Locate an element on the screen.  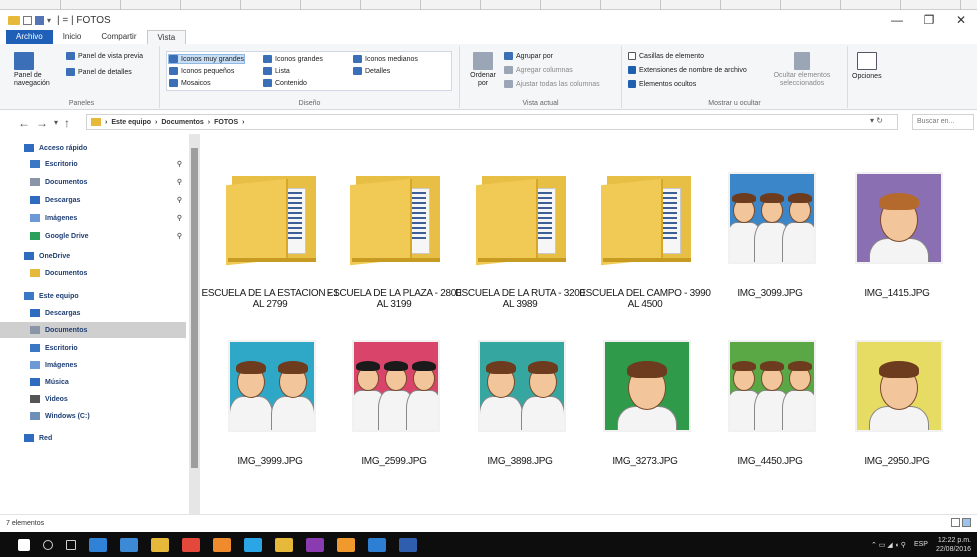
add-columns-button: Agregar columnas is located at coordinates (538, 70).